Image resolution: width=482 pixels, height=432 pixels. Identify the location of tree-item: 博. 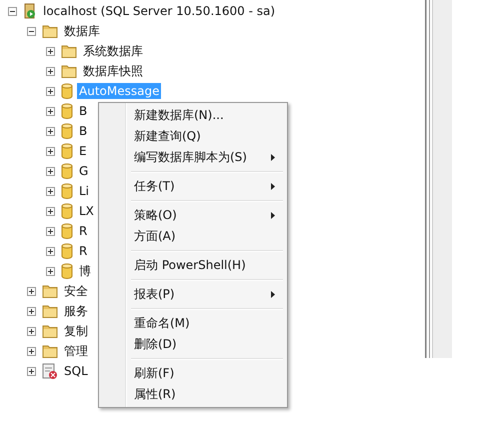
(85, 271).